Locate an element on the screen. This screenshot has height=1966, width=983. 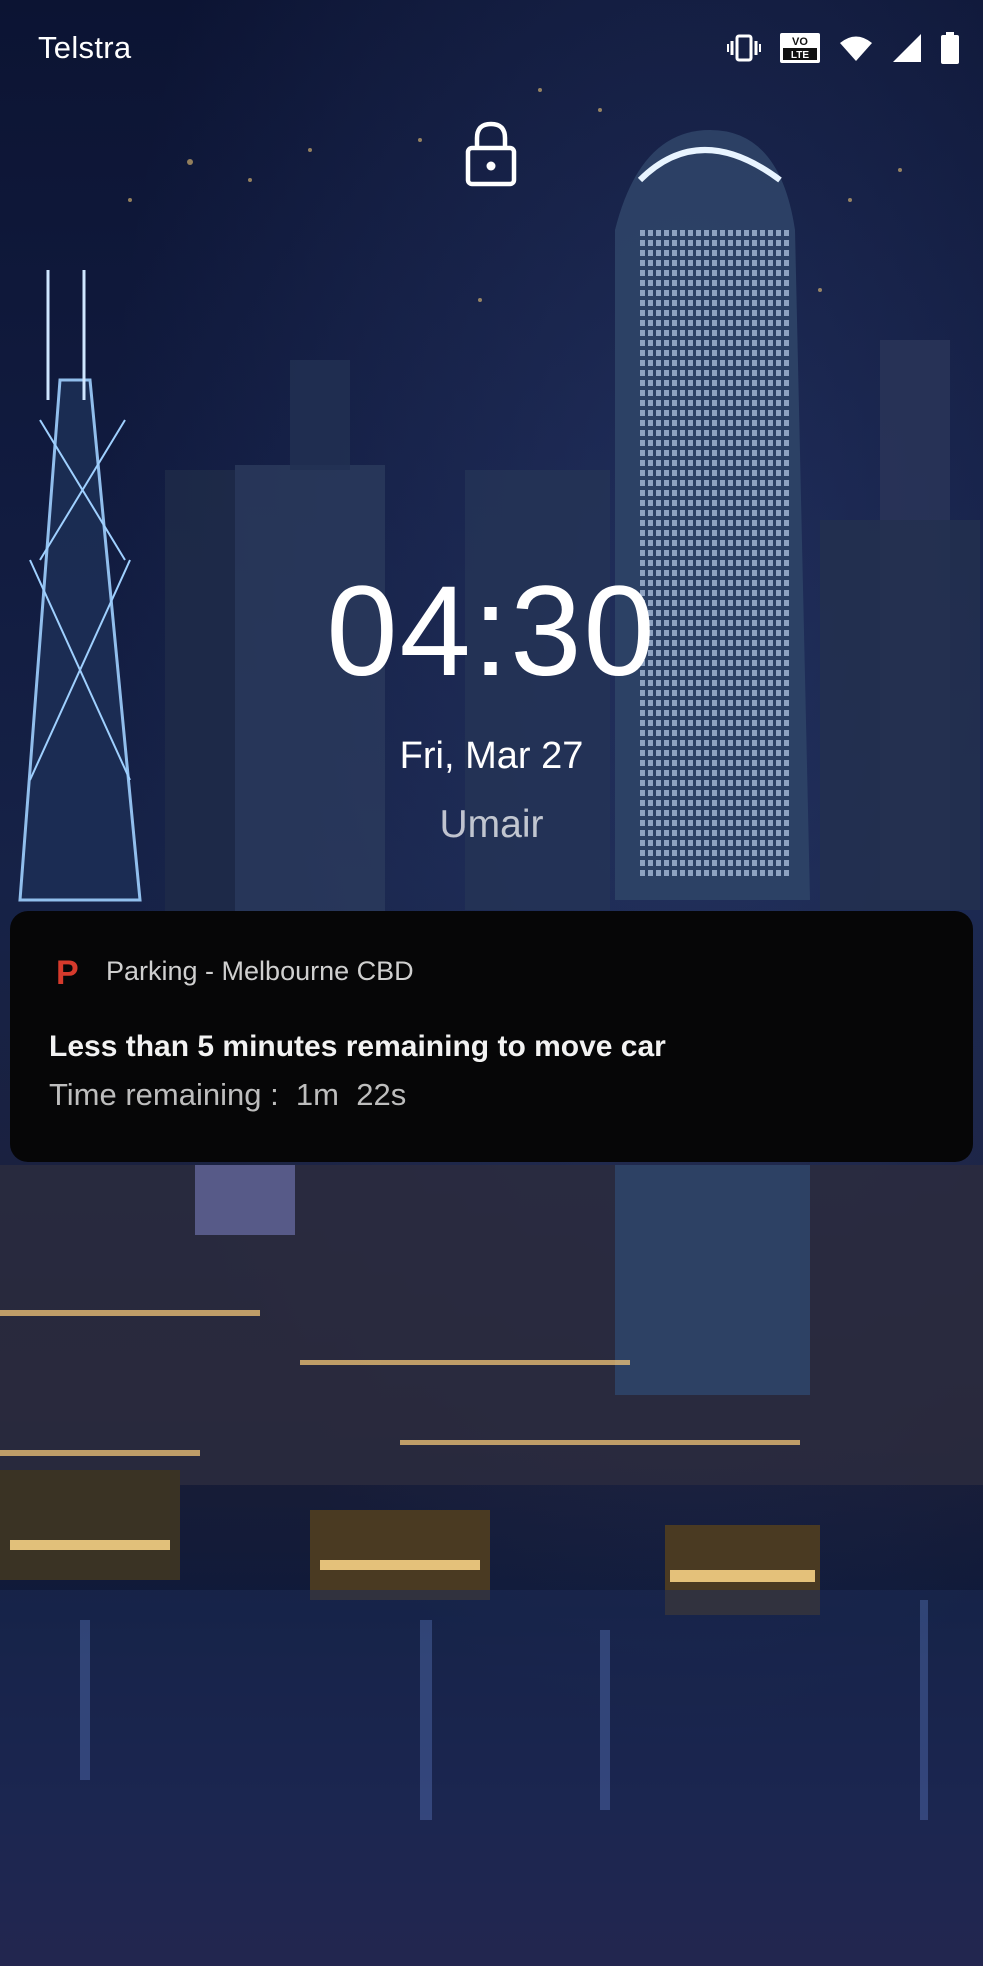
notification-app-name: Parking - Melbourne CBD is located at coordinates (260, 971).